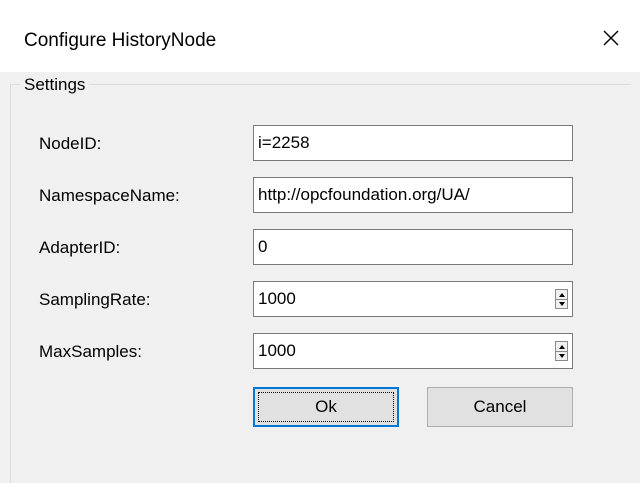  I want to click on node-id-label: NodeID:, so click(70, 143).